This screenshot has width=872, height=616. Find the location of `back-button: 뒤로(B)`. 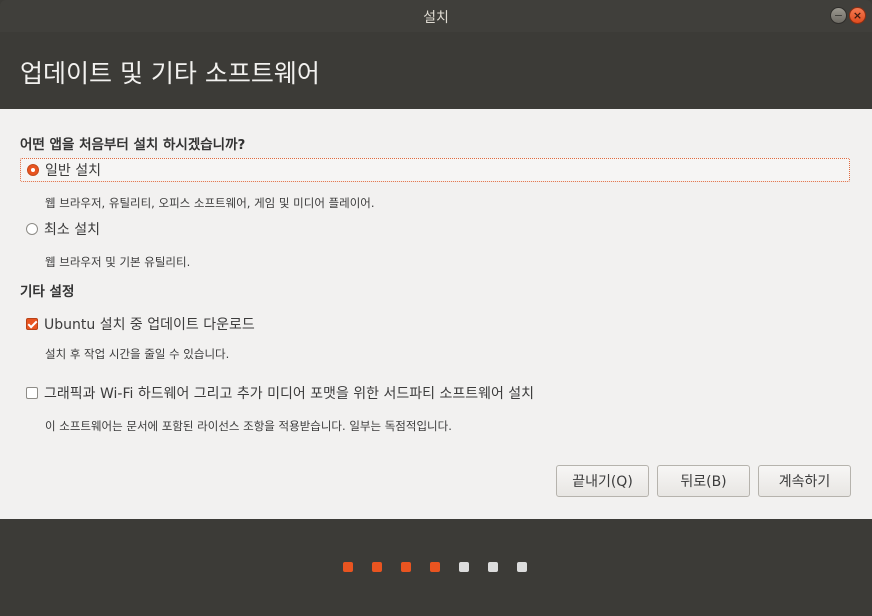

back-button: 뒤로(B) is located at coordinates (703, 481).